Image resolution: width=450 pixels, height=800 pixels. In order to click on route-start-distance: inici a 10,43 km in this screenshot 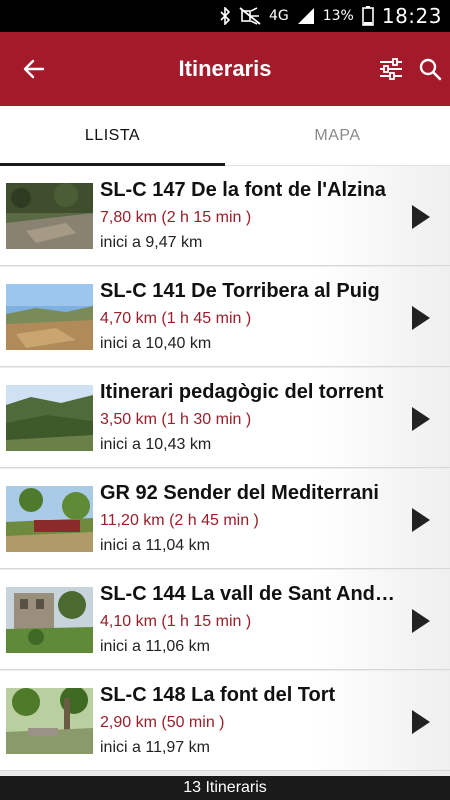, I will do `click(156, 444)`.